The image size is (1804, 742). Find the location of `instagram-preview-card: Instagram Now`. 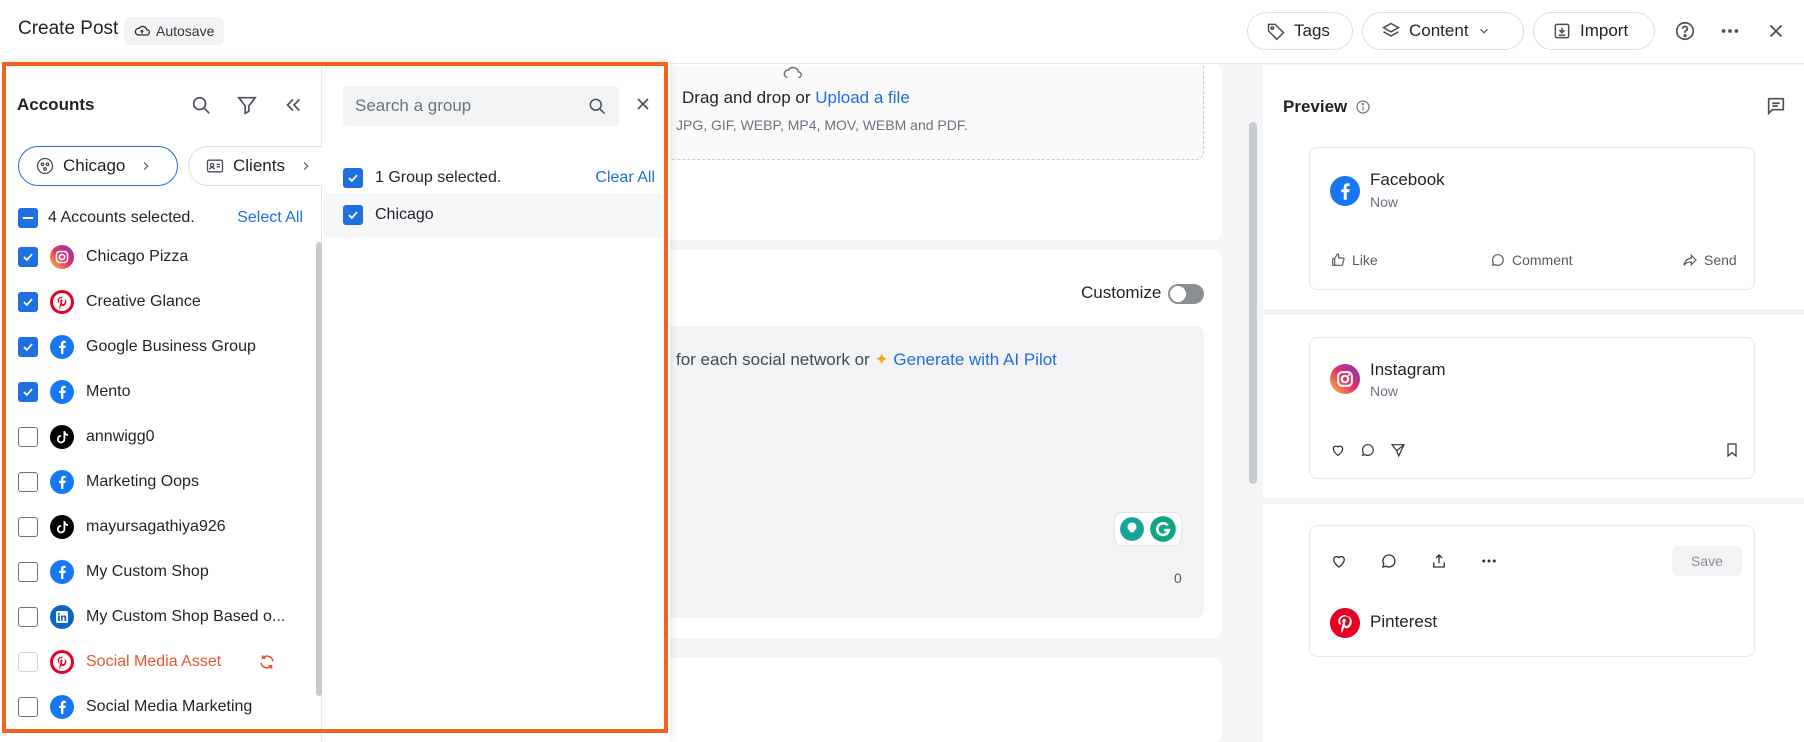

instagram-preview-card: Instagram Now is located at coordinates (1532, 408).